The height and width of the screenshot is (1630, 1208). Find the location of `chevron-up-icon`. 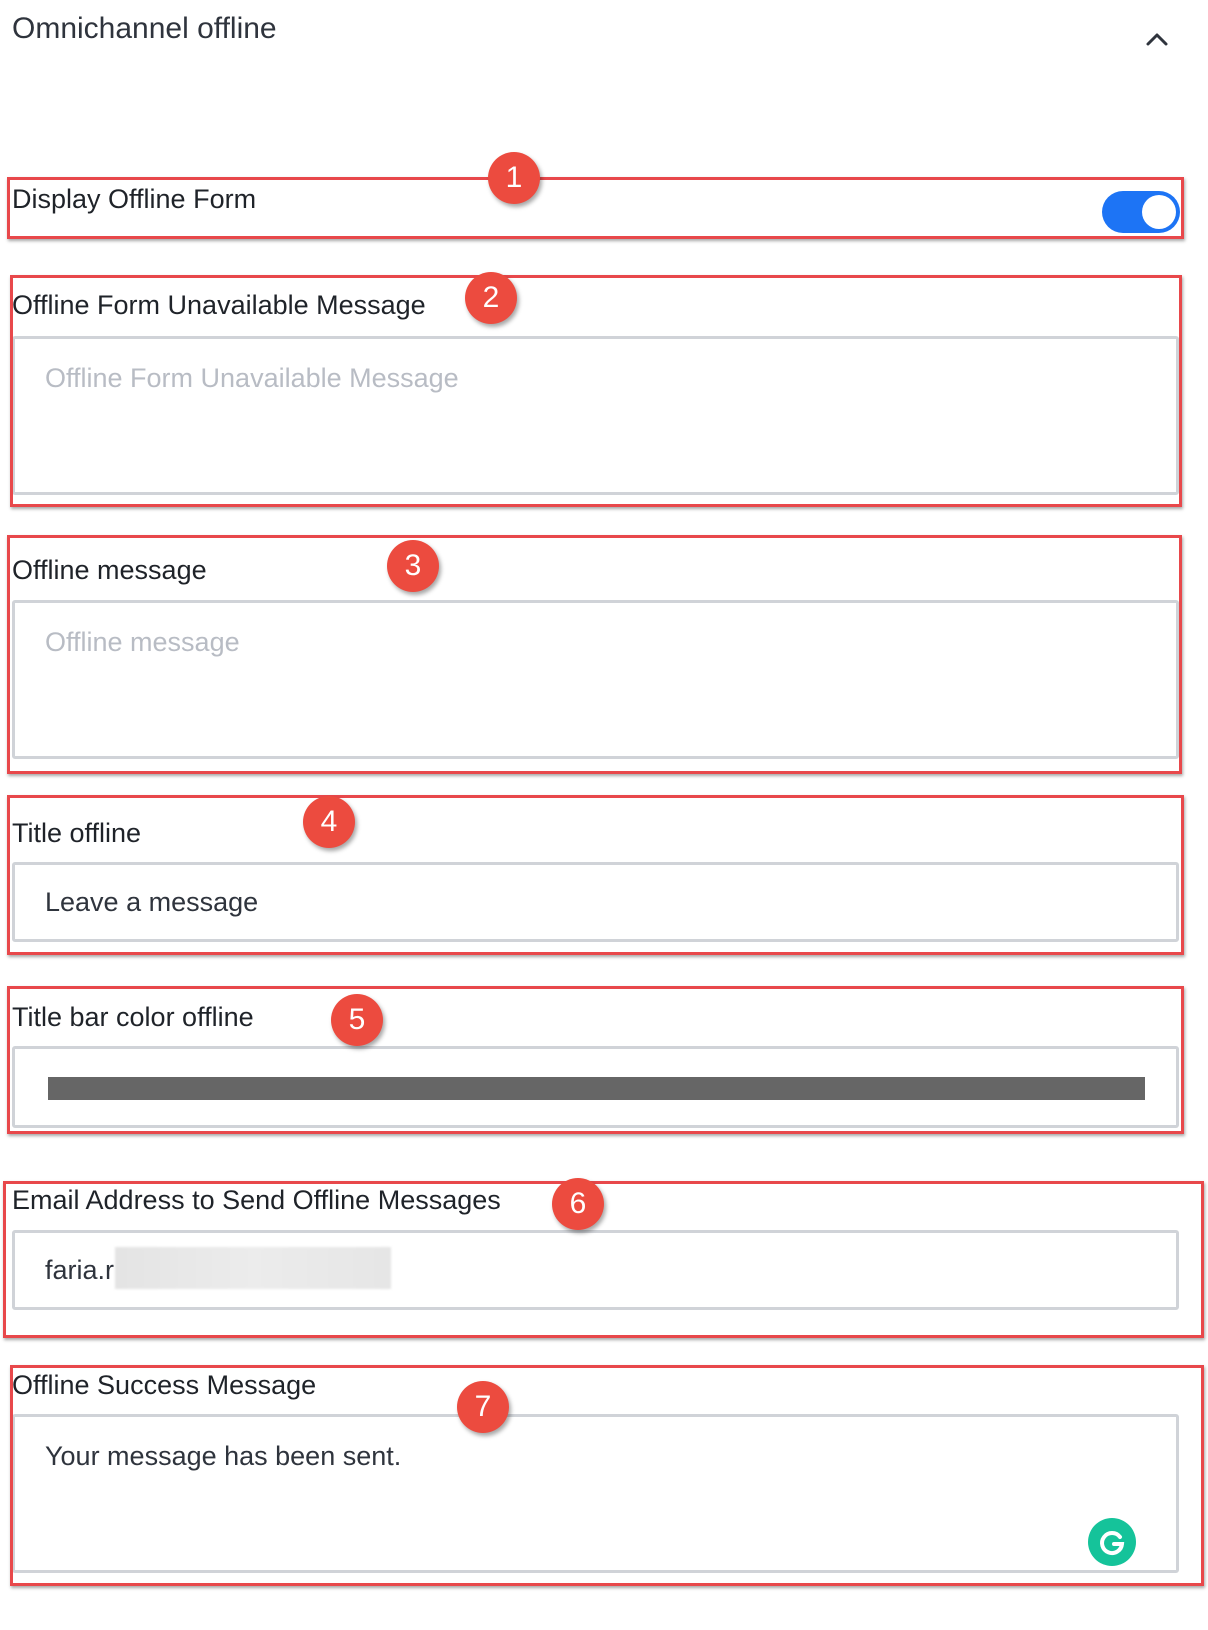

chevron-up-icon is located at coordinates (1157, 39).